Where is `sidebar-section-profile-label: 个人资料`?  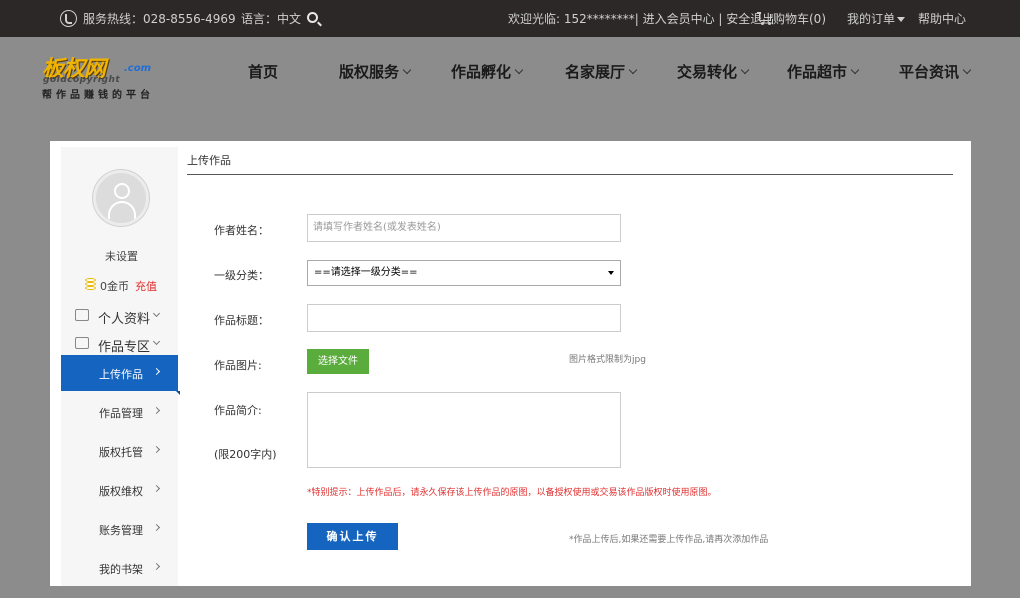
sidebar-section-profile-label: 个人资料 is located at coordinates (124, 319).